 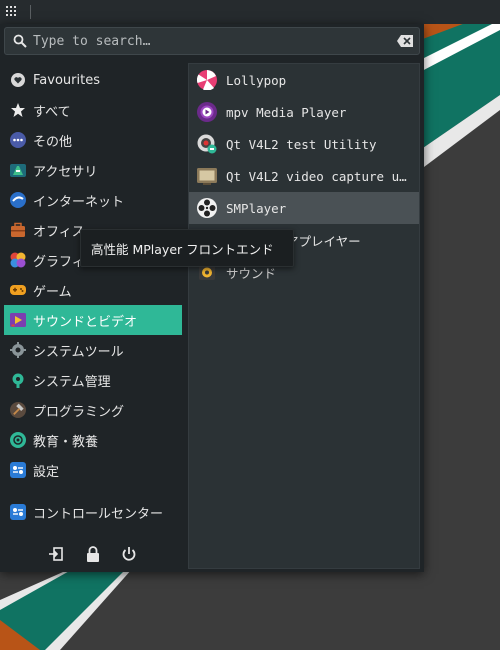 What do you see at coordinates (18, 410) in the screenshot?
I see `hammer-icon` at bounding box center [18, 410].